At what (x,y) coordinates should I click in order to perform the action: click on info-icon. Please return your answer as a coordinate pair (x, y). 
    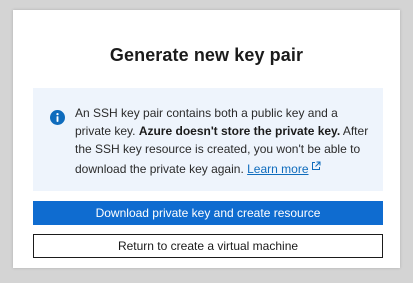
    Looking at the image, I should click on (57, 117).